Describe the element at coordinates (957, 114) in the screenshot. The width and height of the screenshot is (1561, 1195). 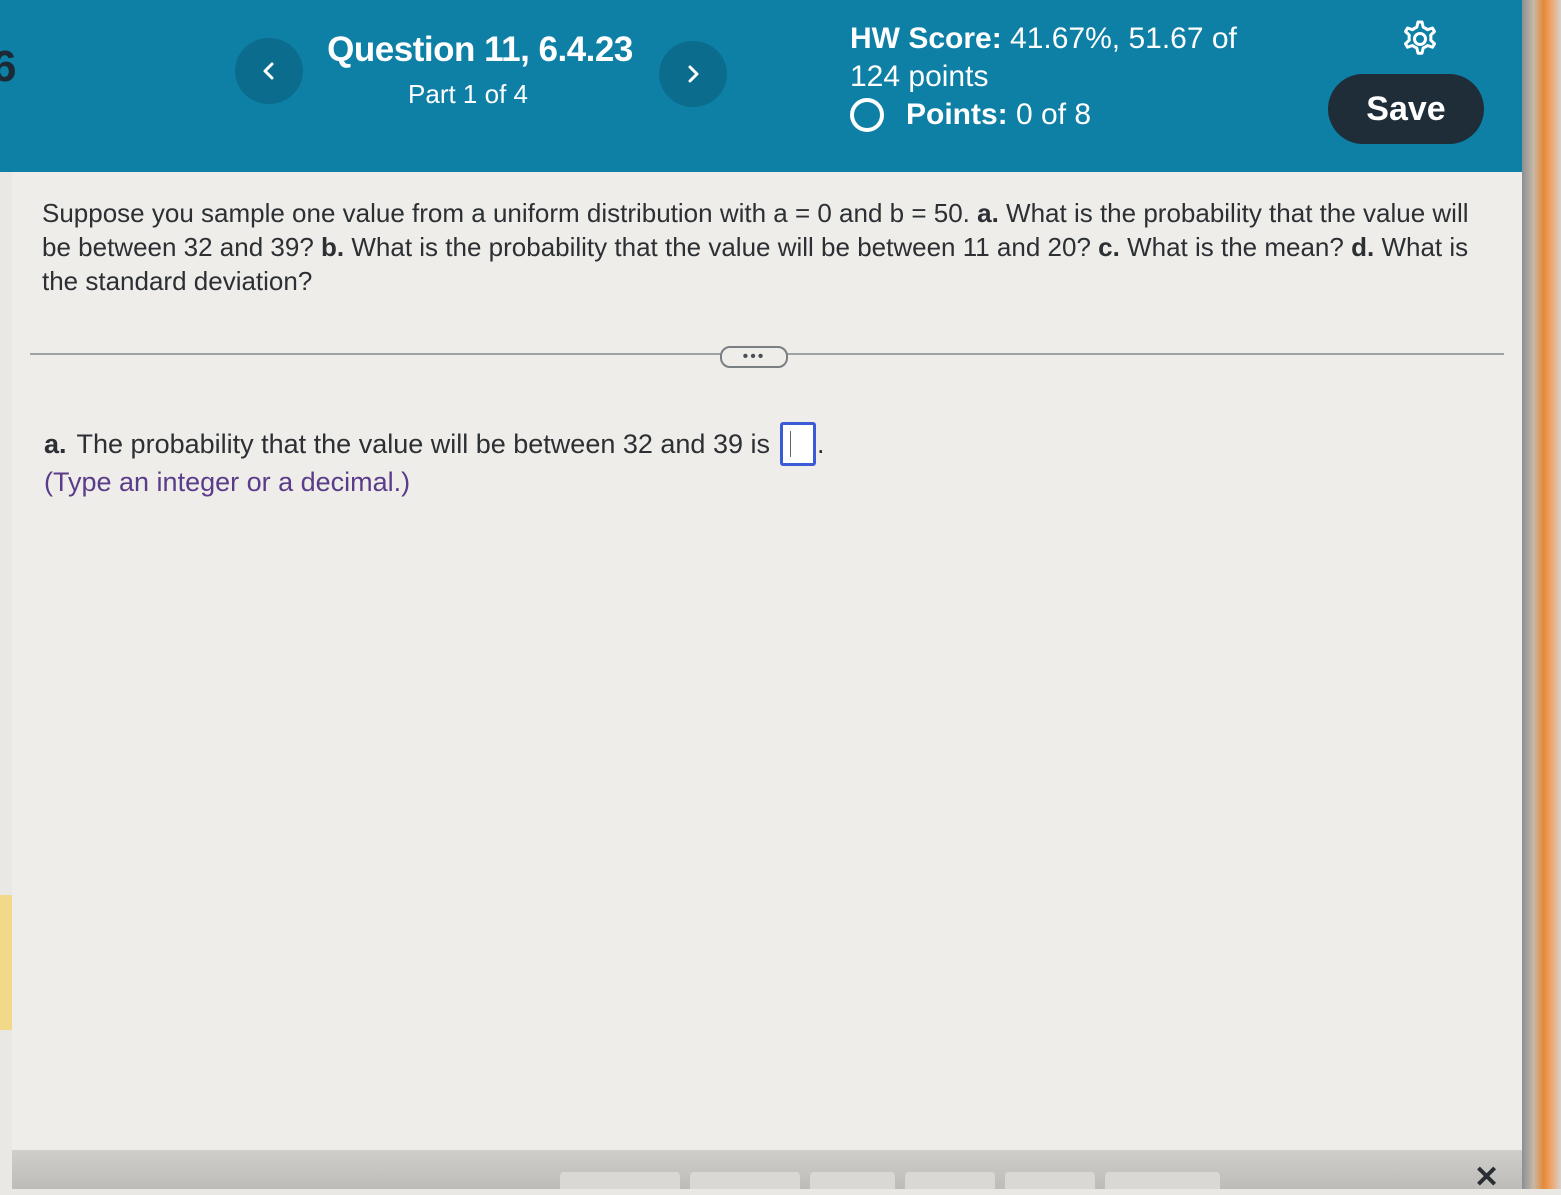
I see `points-label: Points:` at that location.